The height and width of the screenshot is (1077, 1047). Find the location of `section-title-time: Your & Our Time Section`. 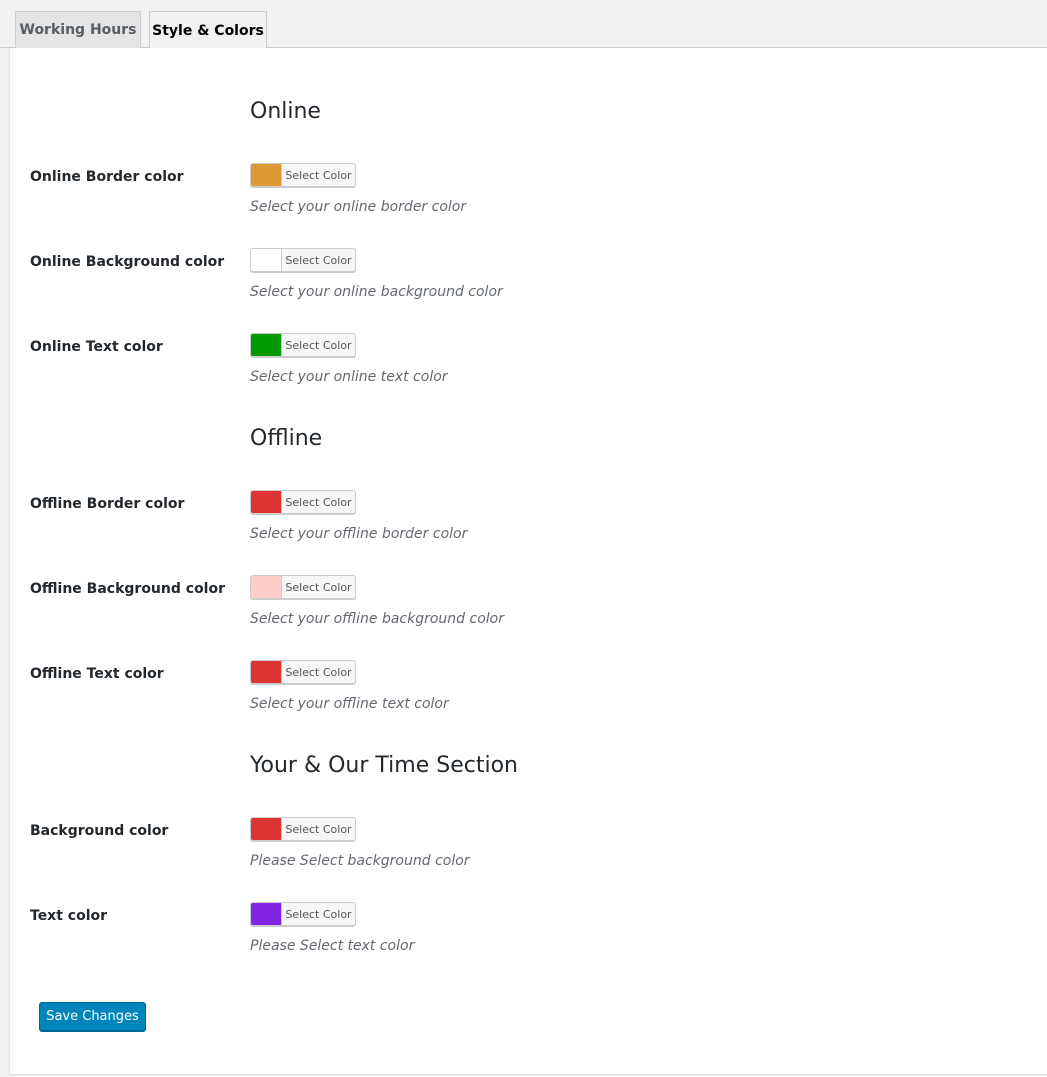

section-title-time: Your & Our Time Section is located at coordinates (384, 765).